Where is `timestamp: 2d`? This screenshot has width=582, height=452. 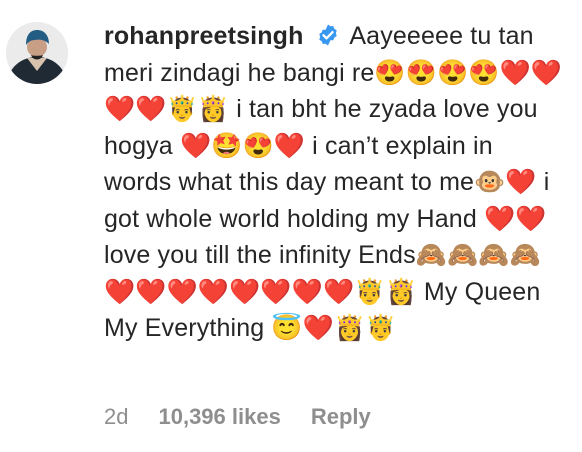 timestamp: 2d is located at coordinates (116, 416).